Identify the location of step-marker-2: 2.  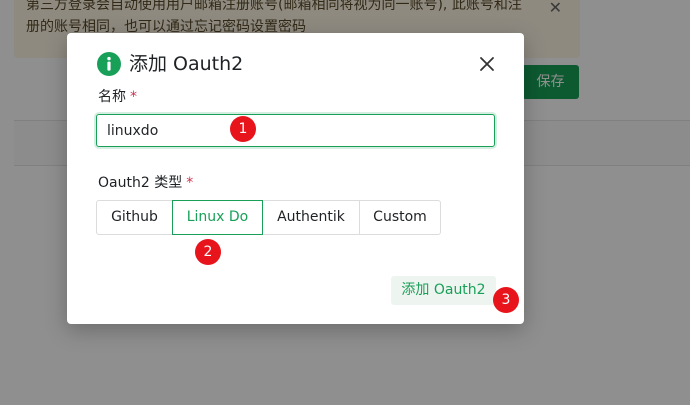
(208, 252).